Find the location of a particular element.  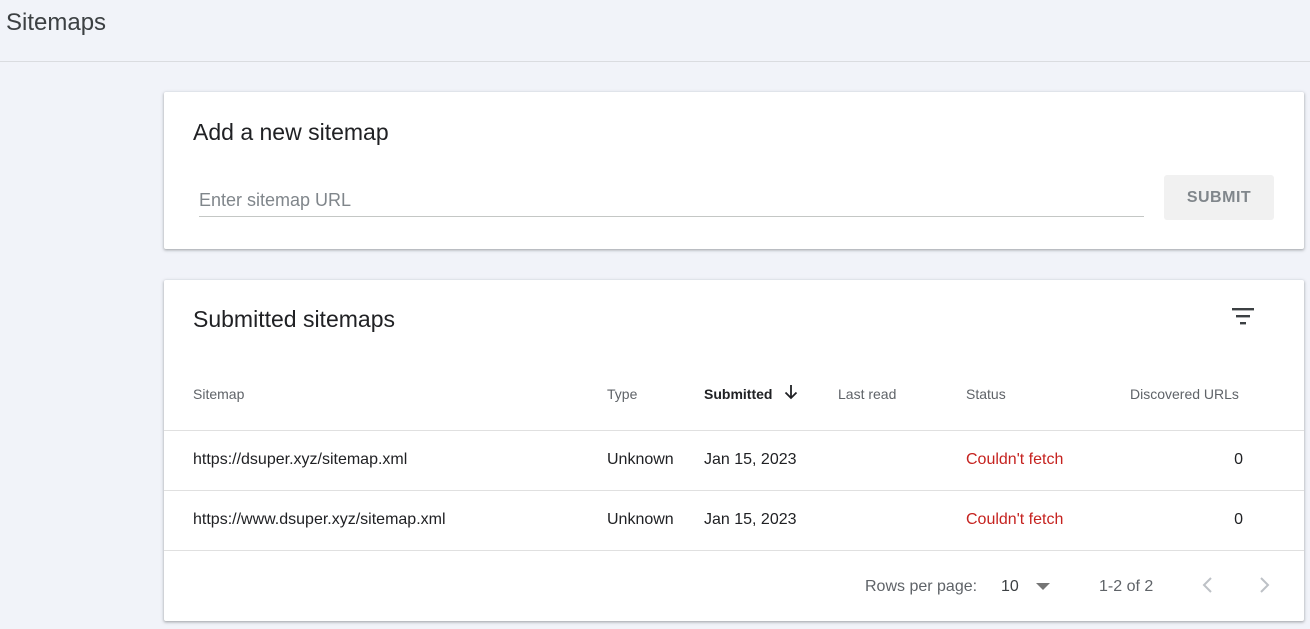

sitemap-url-cell: https://www.dsuper.xyz/sitemap.xml is located at coordinates (319, 520).